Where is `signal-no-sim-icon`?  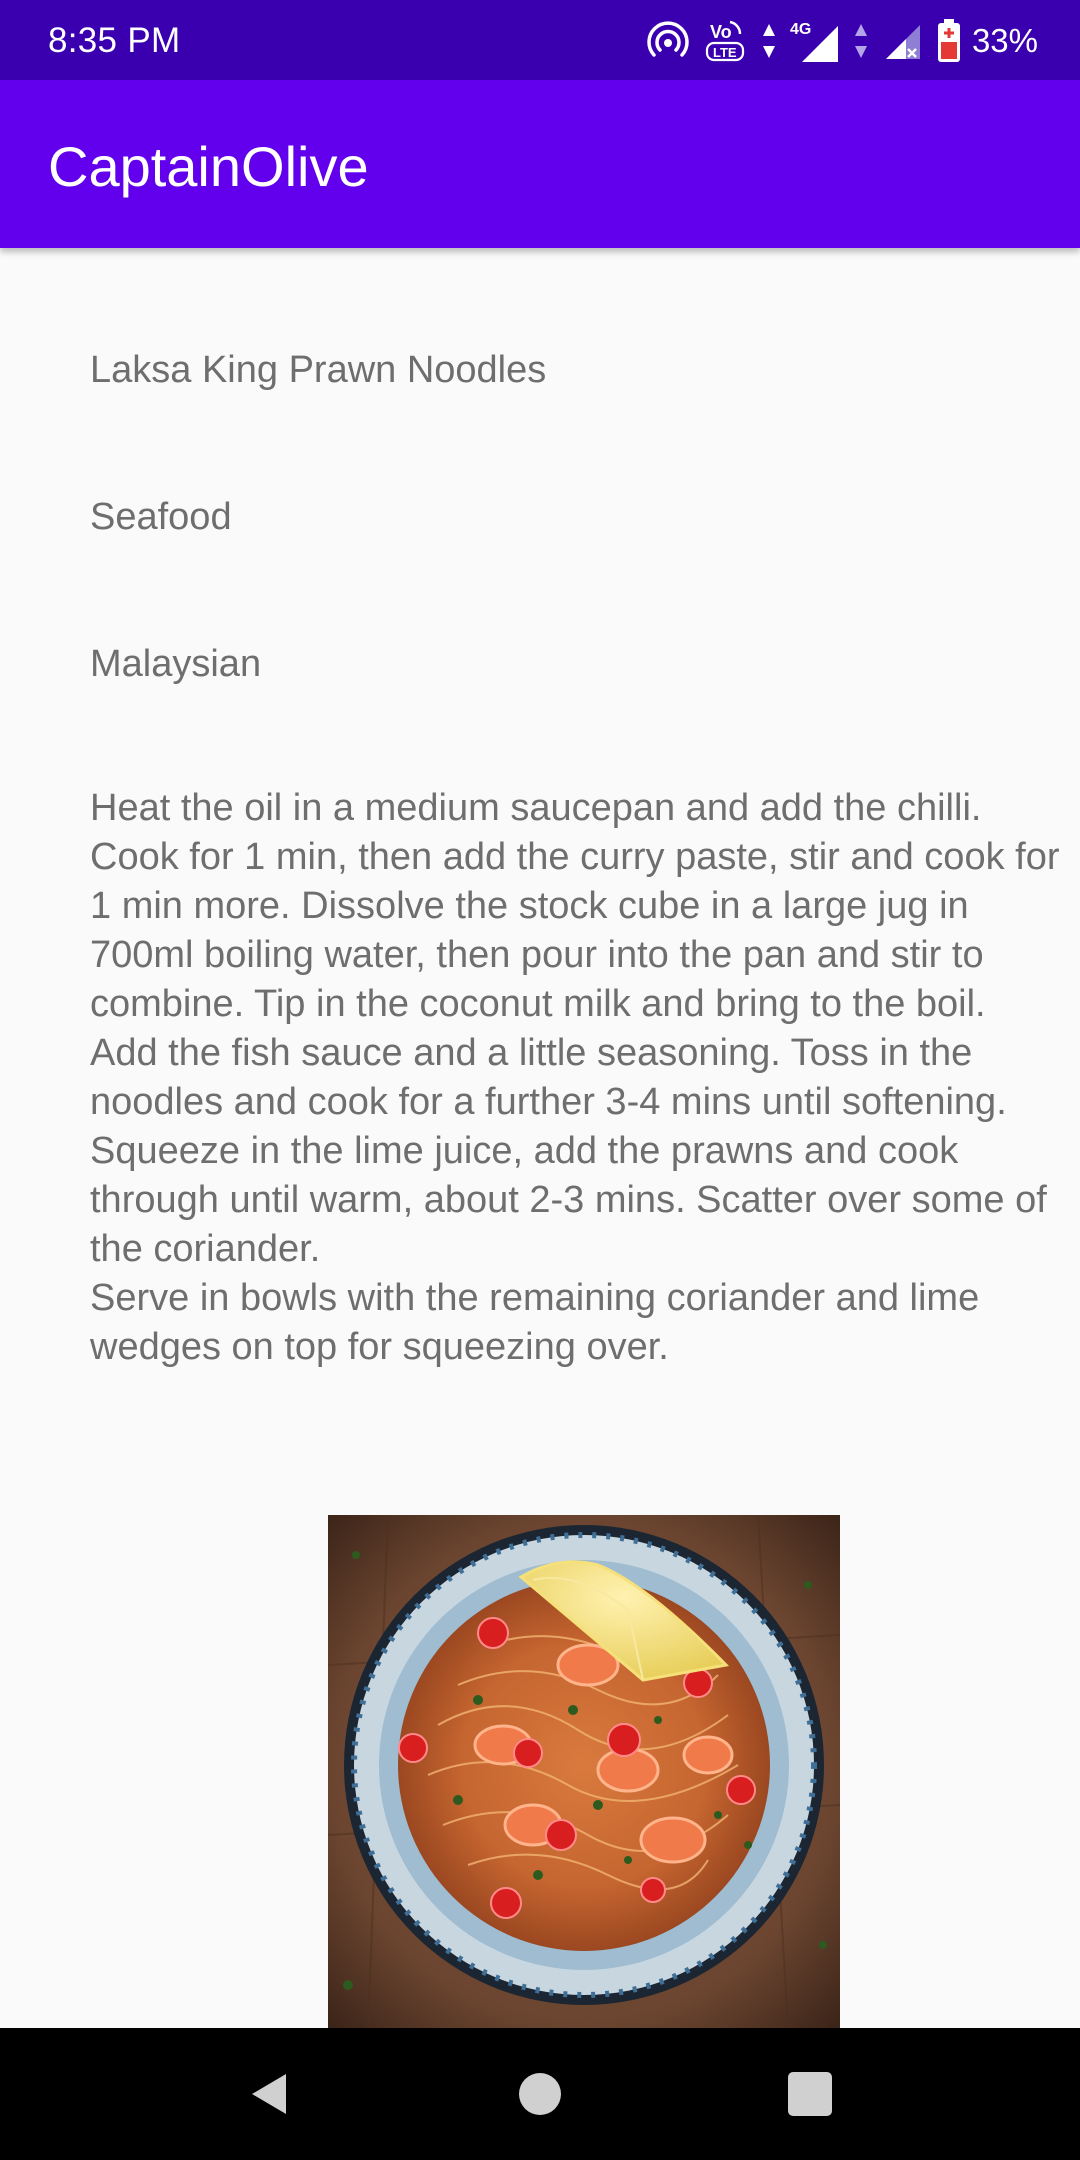 signal-no-sim-icon is located at coordinates (902, 42).